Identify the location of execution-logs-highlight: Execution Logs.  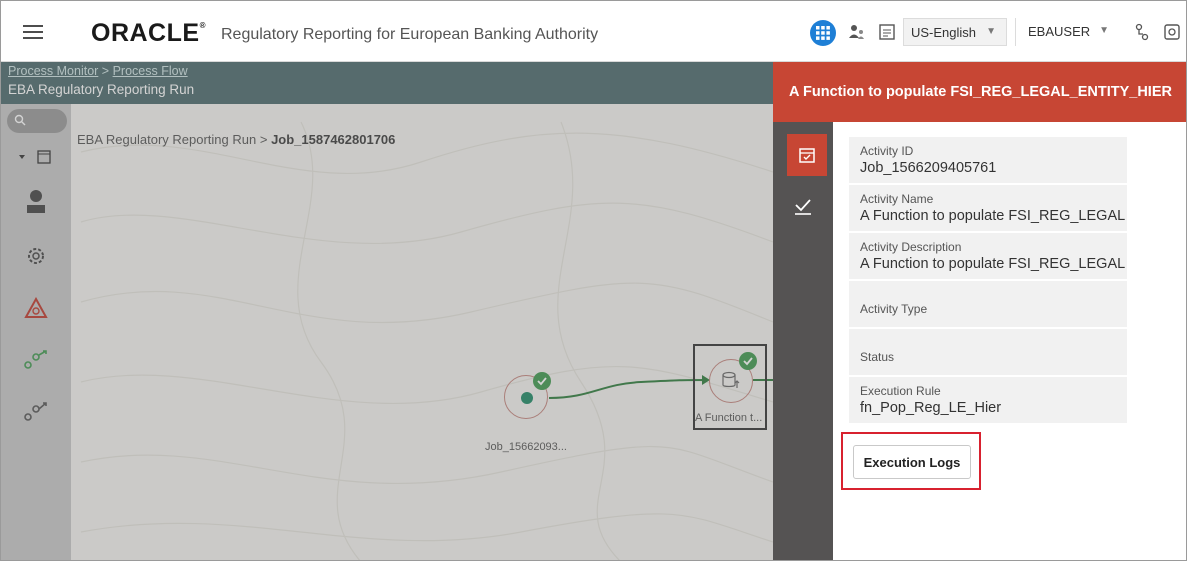
(911, 461).